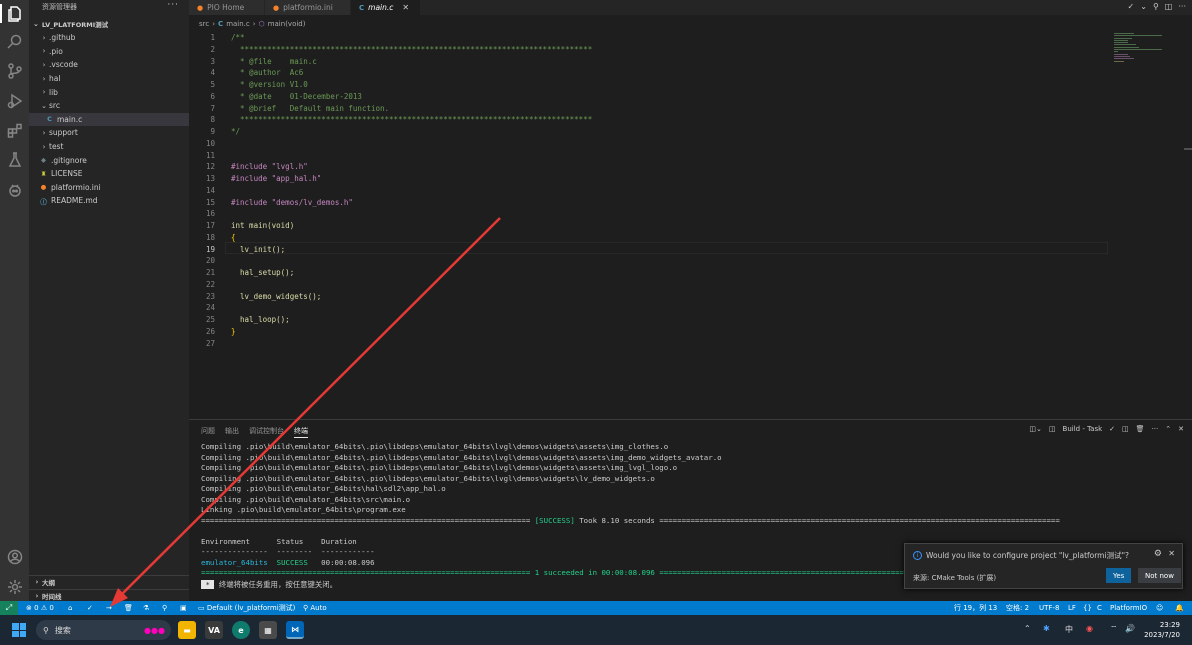 The width and height of the screenshot is (1192, 645). I want to click on project-env-selector: ▭ Default (lv_platformi测试), so click(246, 608).